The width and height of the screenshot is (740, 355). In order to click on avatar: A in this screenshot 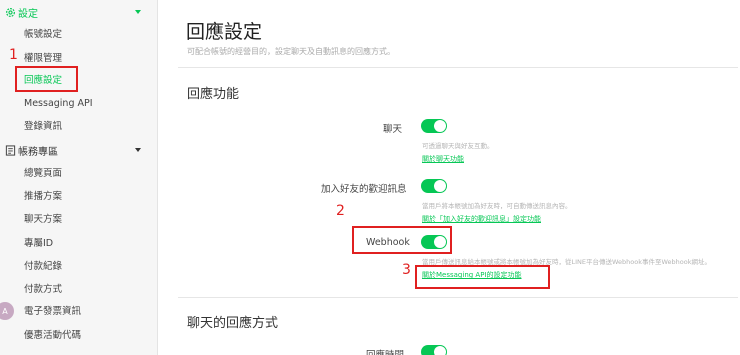, I will do `click(7, 311)`.